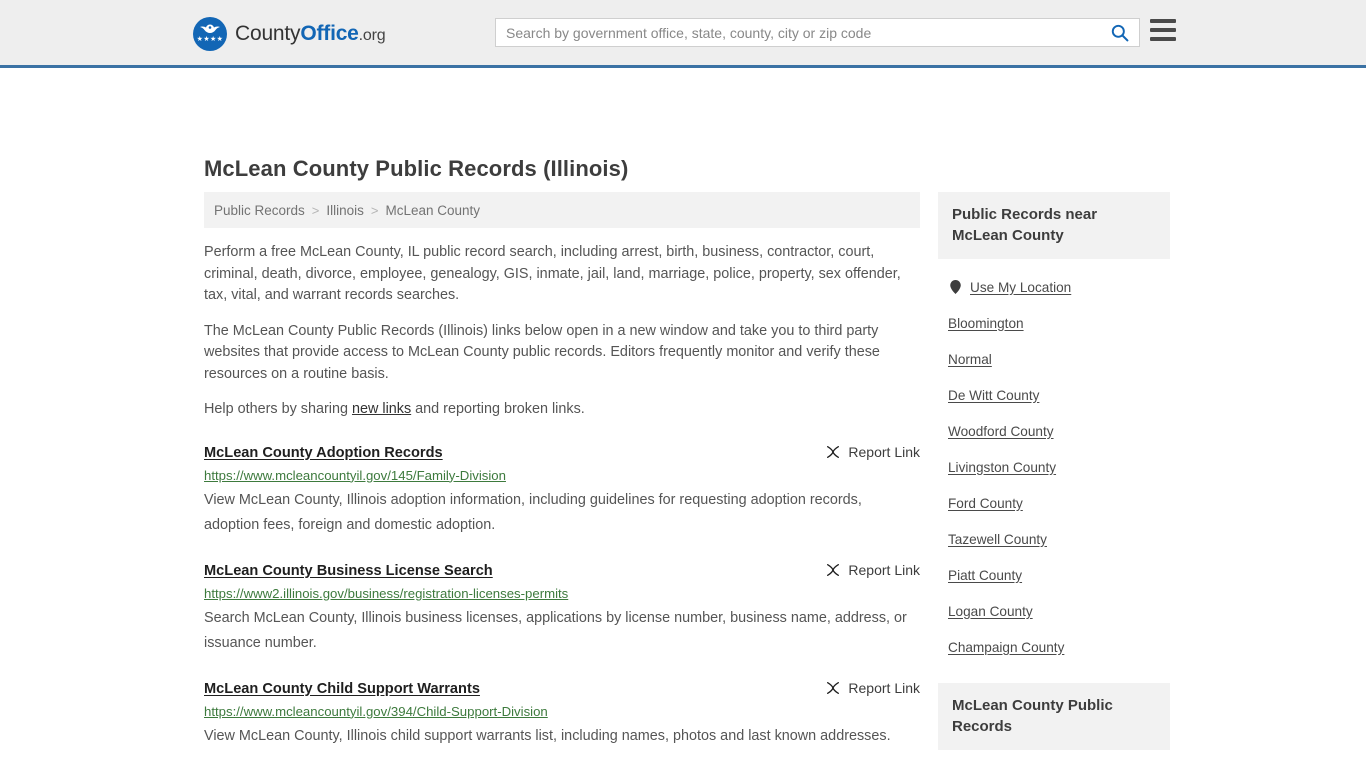  What do you see at coordinates (1054, 359) in the screenshot?
I see `sidebar-item-normal: Normal` at bounding box center [1054, 359].